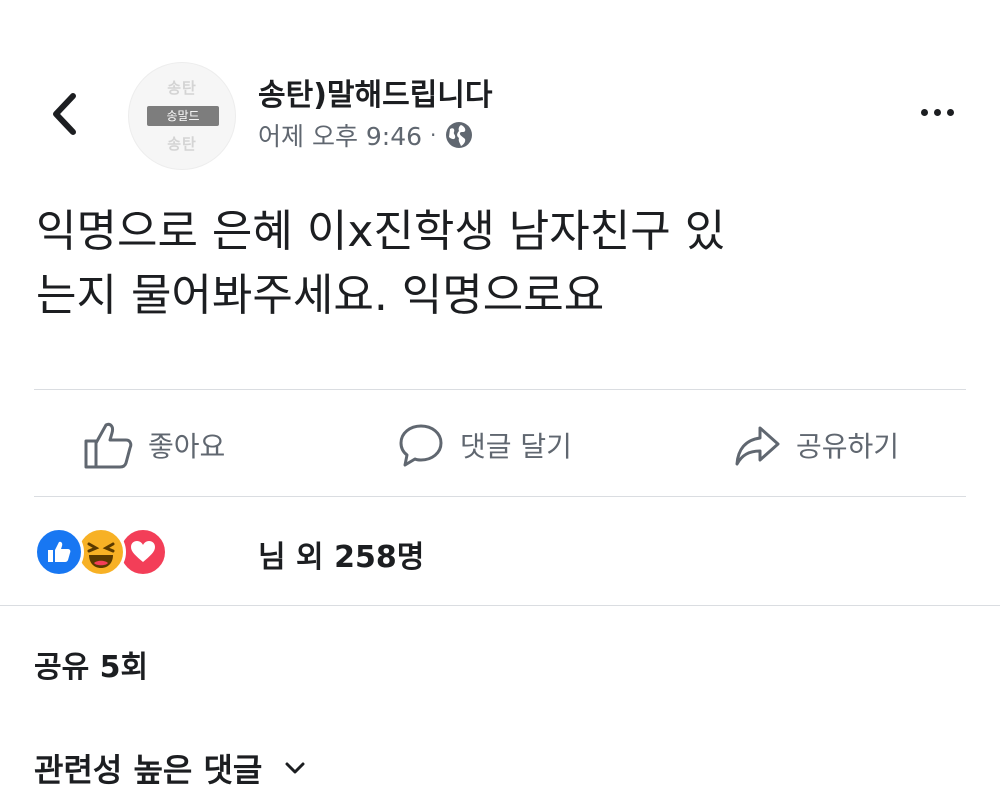 This screenshot has height=809, width=1000. I want to click on page-avatar: 송탄 송말드 송탄, so click(182, 116).